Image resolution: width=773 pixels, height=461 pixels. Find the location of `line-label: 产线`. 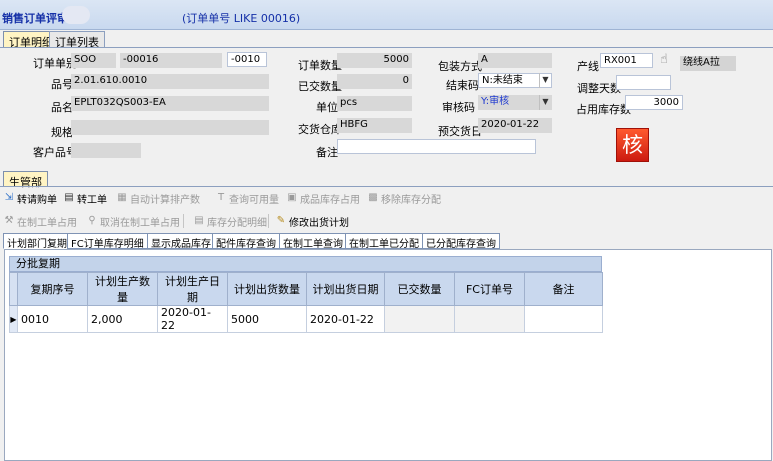

line-label: 产线 is located at coordinates (588, 66).